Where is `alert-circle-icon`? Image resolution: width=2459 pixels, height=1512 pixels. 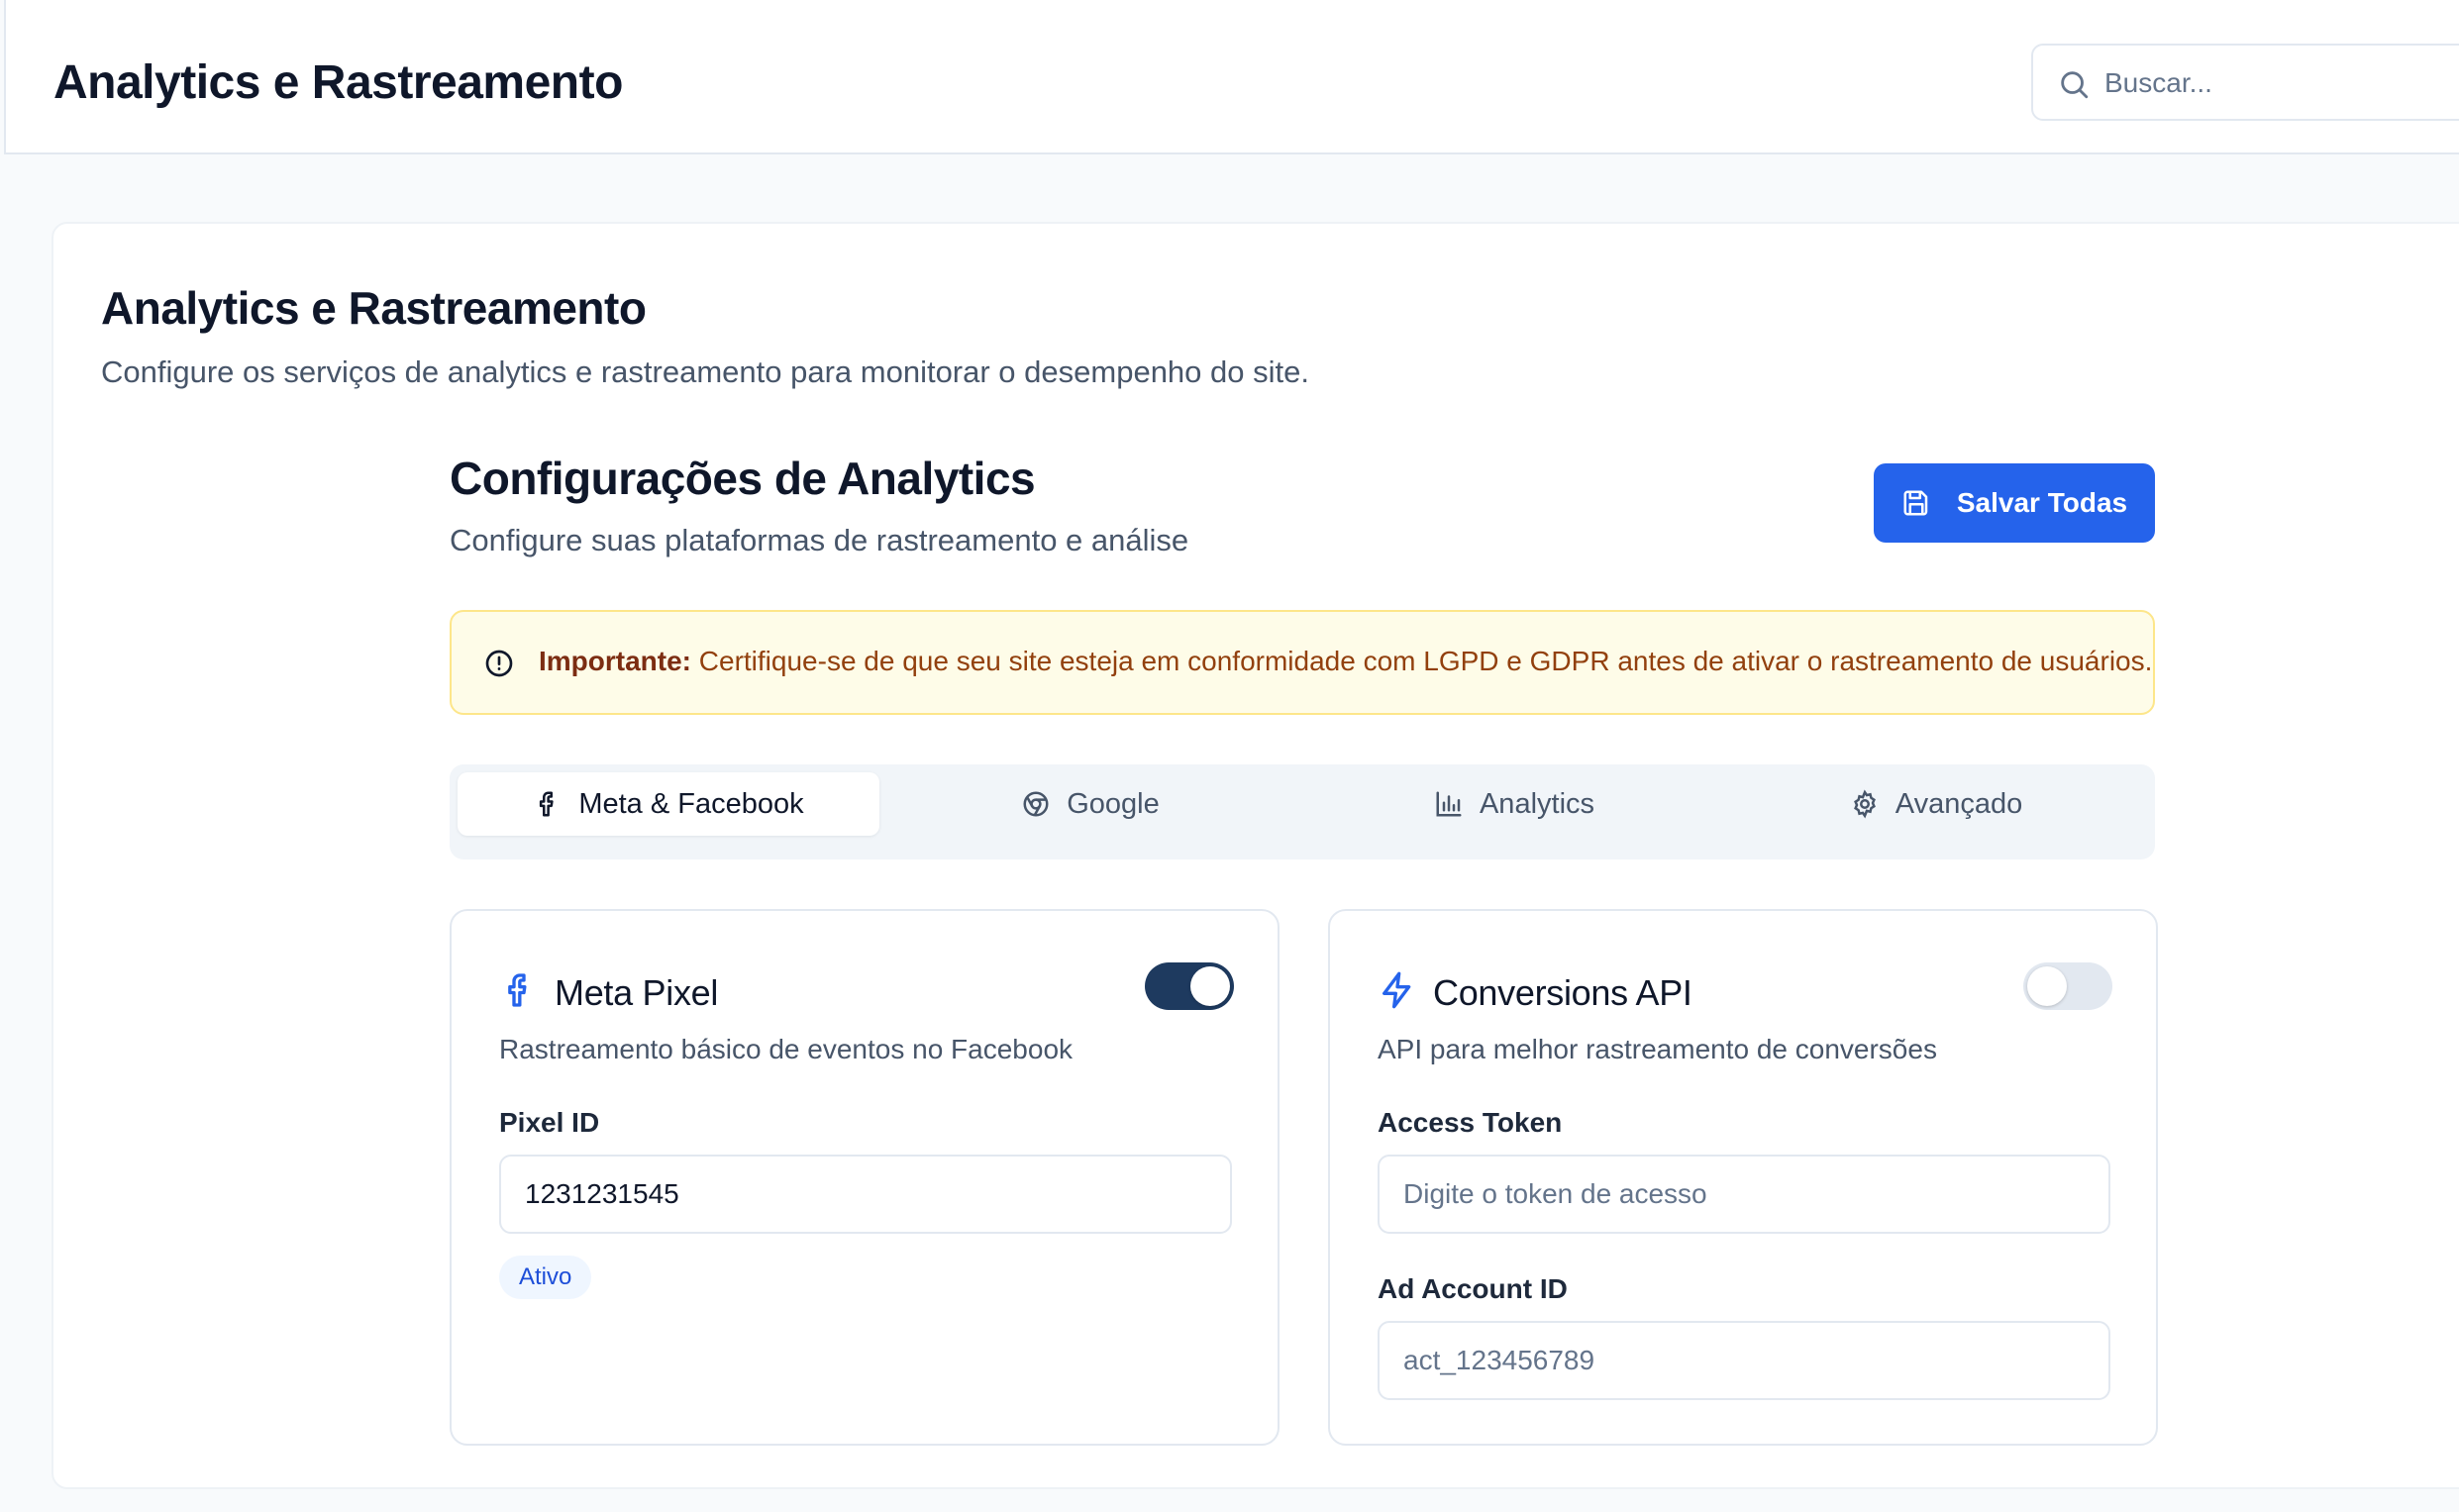 alert-circle-icon is located at coordinates (499, 663).